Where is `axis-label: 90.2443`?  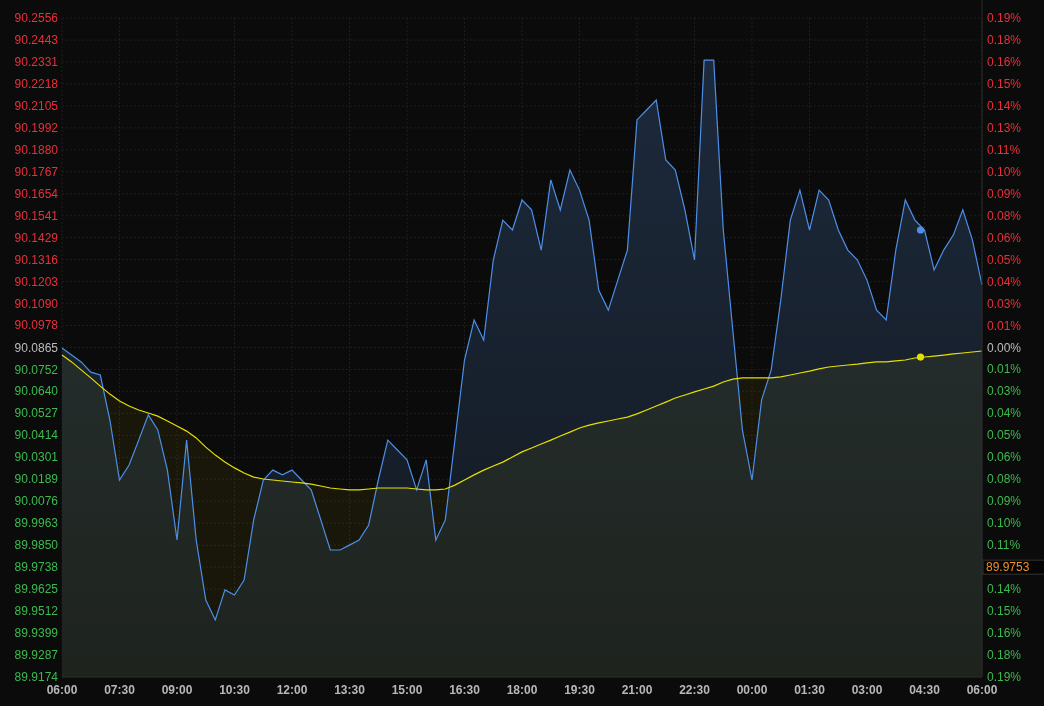
axis-label: 90.2443 is located at coordinates (36, 40).